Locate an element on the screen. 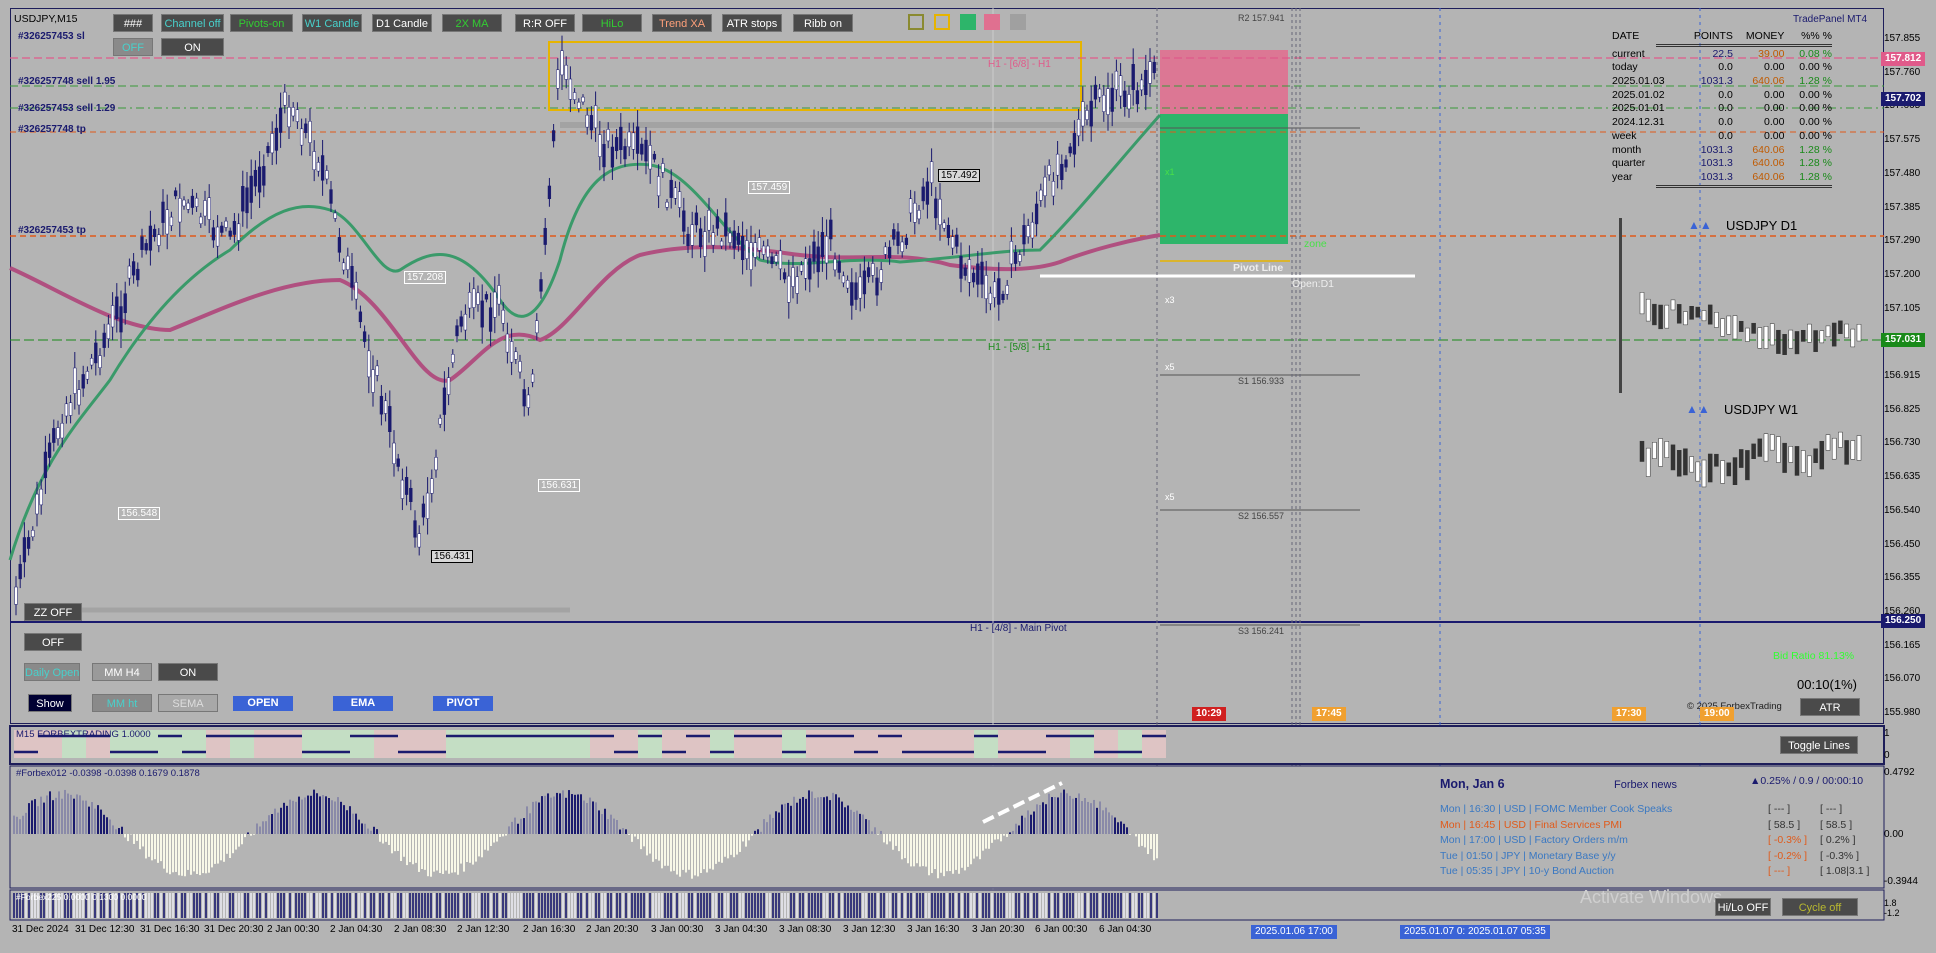 The width and height of the screenshot is (1936, 953). news-row-text: Tue | 05:35 | JPY | 10-y Bond Auction is located at coordinates (1527, 871).